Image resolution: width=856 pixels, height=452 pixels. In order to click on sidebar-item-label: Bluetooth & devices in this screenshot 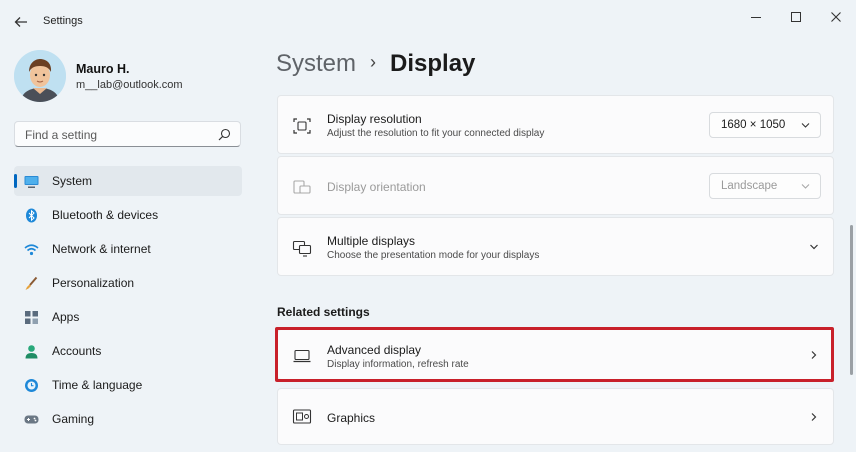, I will do `click(105, 215)`.